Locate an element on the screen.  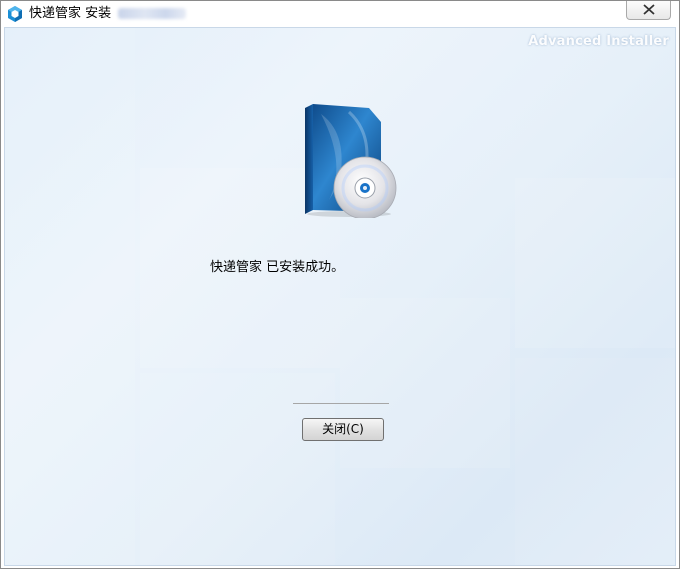
install-success-message: 快递管家 已安装成功。 is located at coordinates (277, 267).